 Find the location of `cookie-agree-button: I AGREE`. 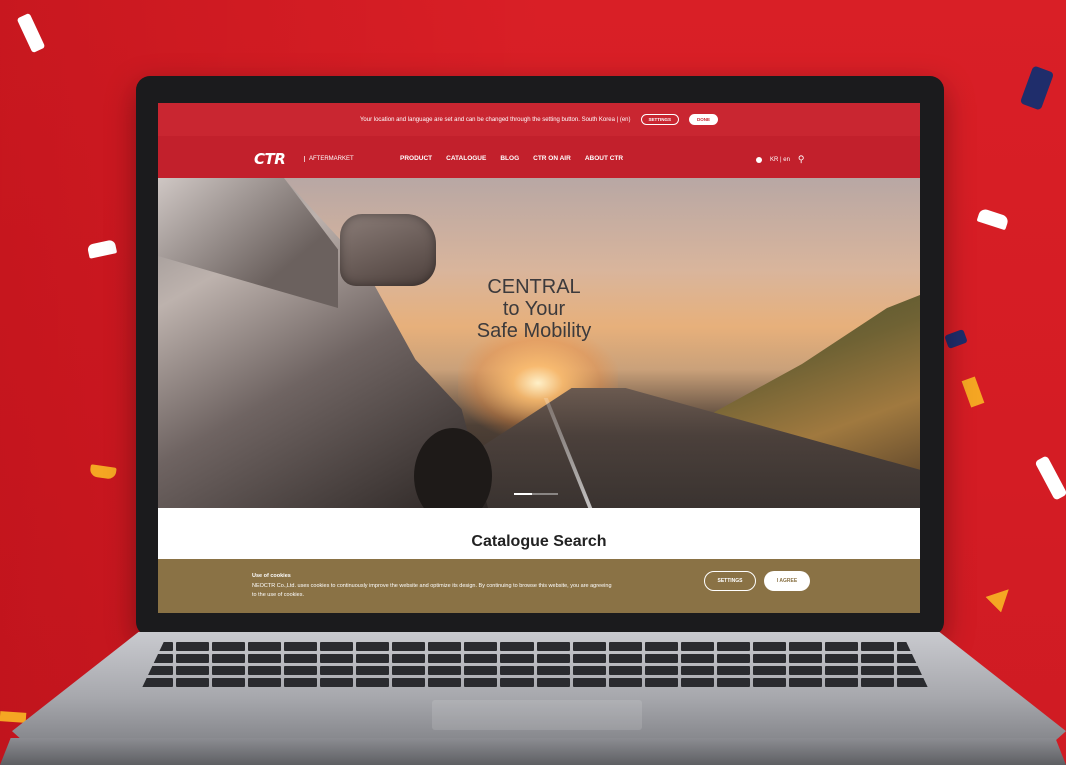

cookie-agree-button: I AGREE is located at coordinates (787, 581).